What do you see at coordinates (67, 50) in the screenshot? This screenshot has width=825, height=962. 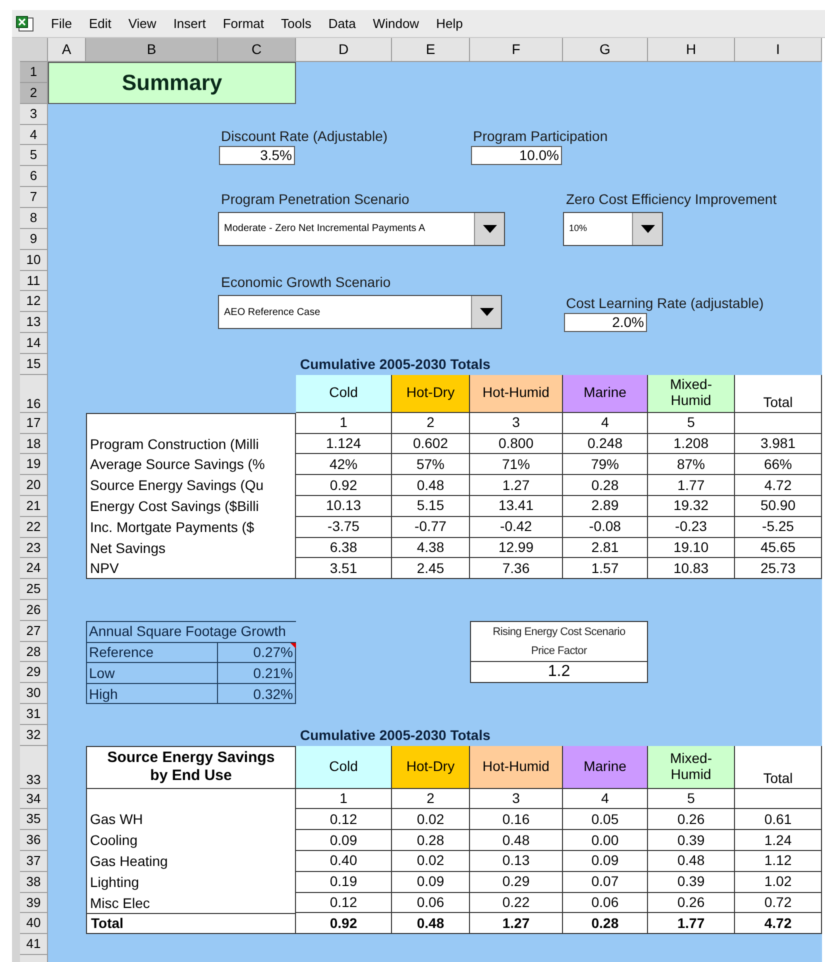 I see `column-header: A` at bounding box center [67, 50].